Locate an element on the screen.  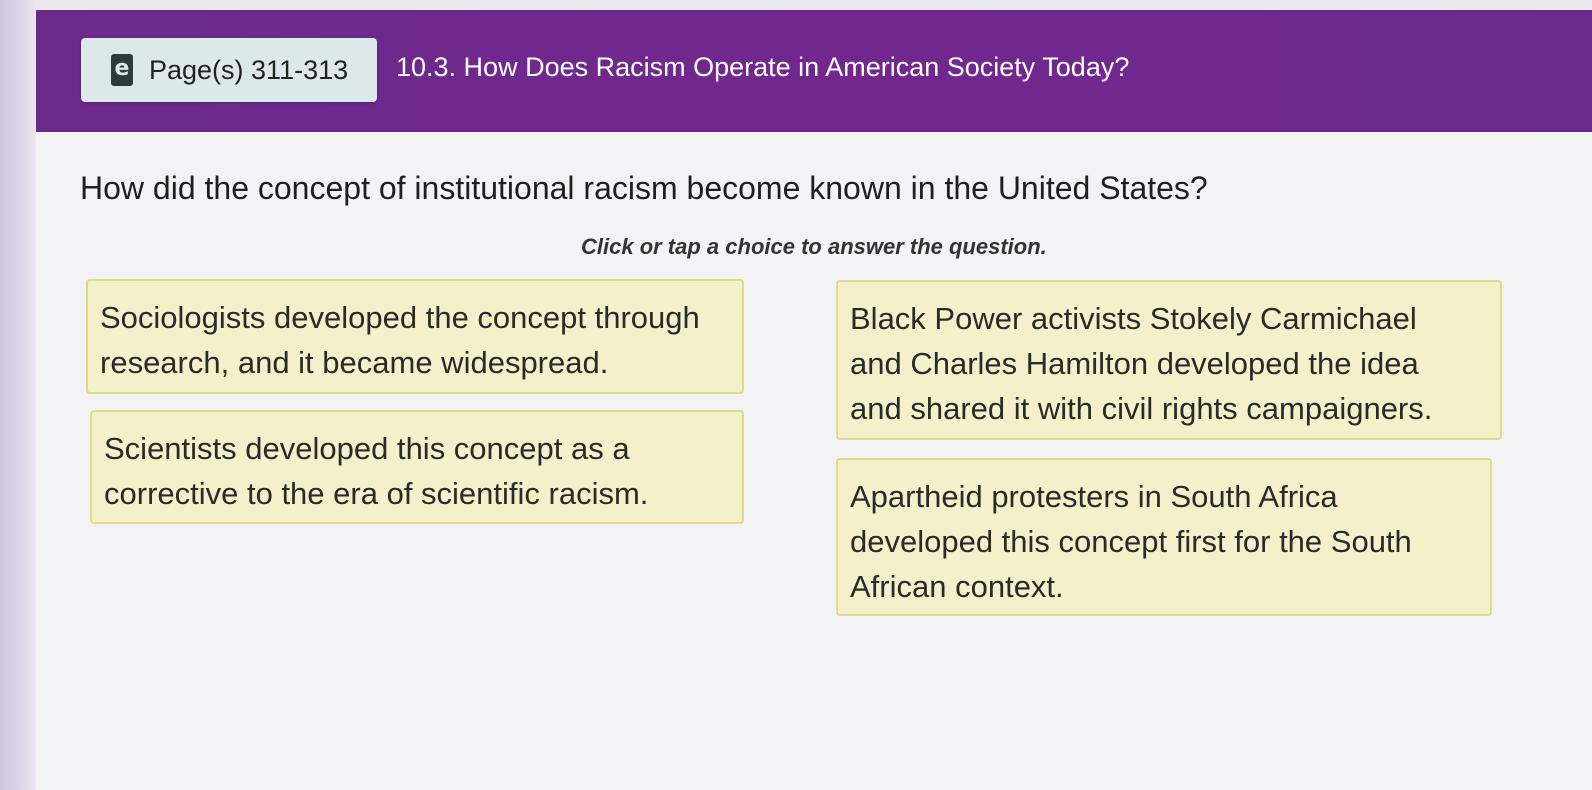
choice-2-line-1: Scientists developed this concept as a is located at coordinates (367, 448).